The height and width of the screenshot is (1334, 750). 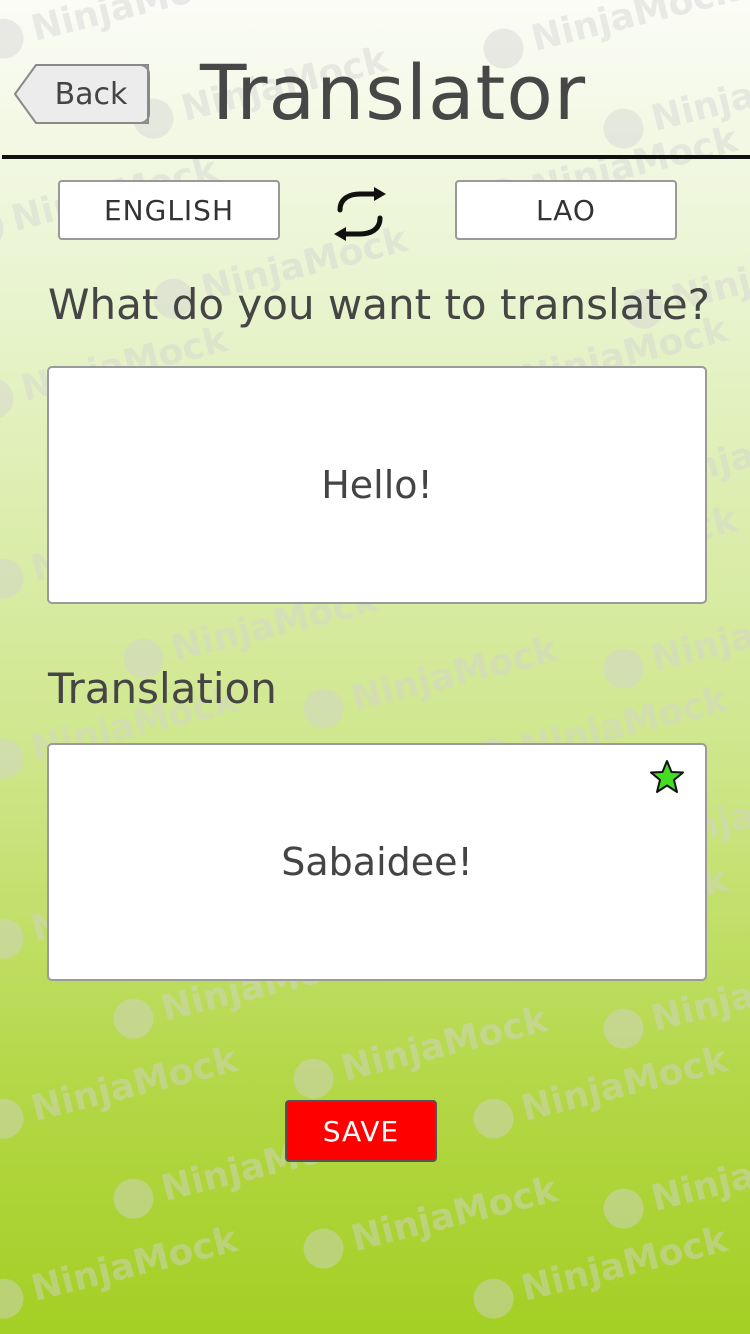 I want to click on input-prompt-label: What do you want to translate?, so click(x=379, y=304).